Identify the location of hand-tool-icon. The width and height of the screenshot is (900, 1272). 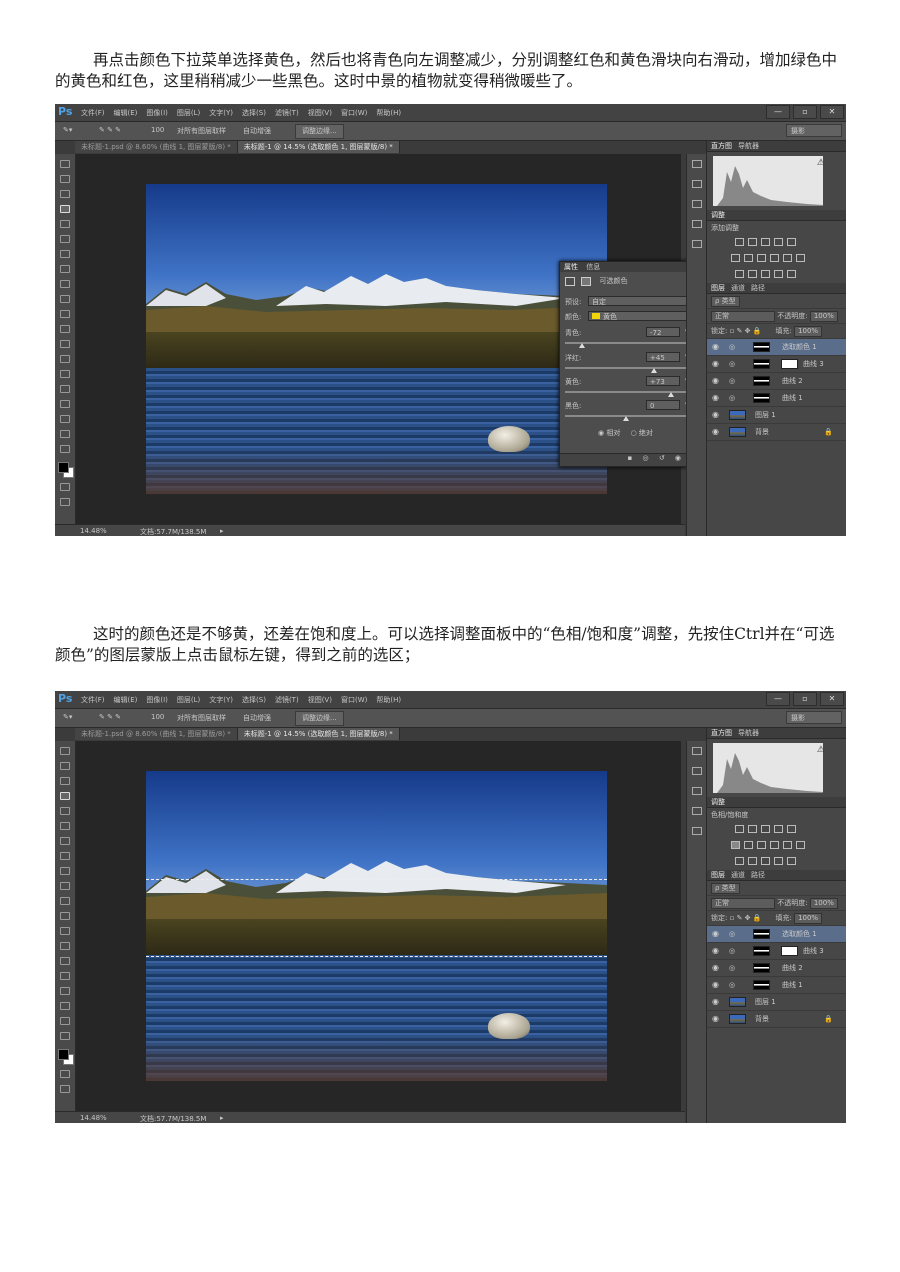
(65, 434).